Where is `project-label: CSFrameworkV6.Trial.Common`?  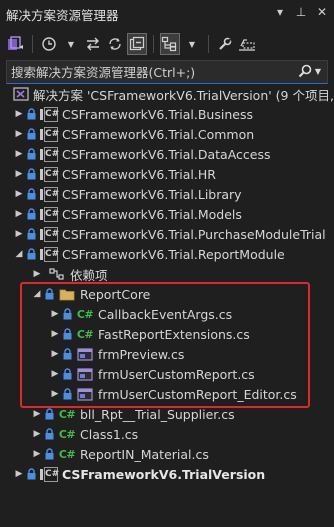
project-label: CSFrameworkV6.Trial.Common is located at coordinates (158, 134).